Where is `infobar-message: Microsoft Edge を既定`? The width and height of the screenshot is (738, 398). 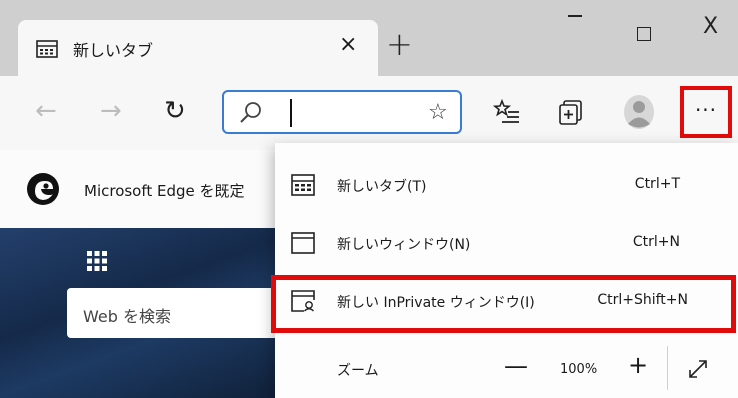
infobar-message: Microsoft Edge を既定 is located at coordinates (164, 191).